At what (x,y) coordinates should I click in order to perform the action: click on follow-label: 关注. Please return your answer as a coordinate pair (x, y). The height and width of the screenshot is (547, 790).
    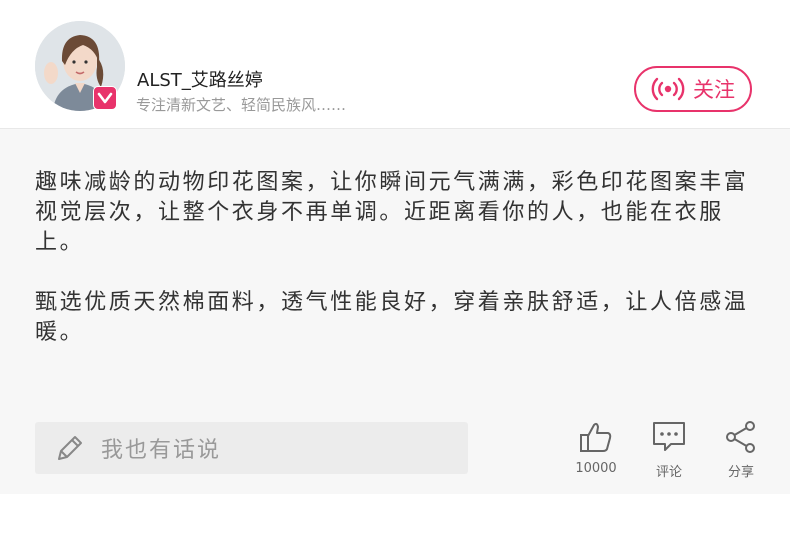
    Looking at the image, I should click on (714, 90).